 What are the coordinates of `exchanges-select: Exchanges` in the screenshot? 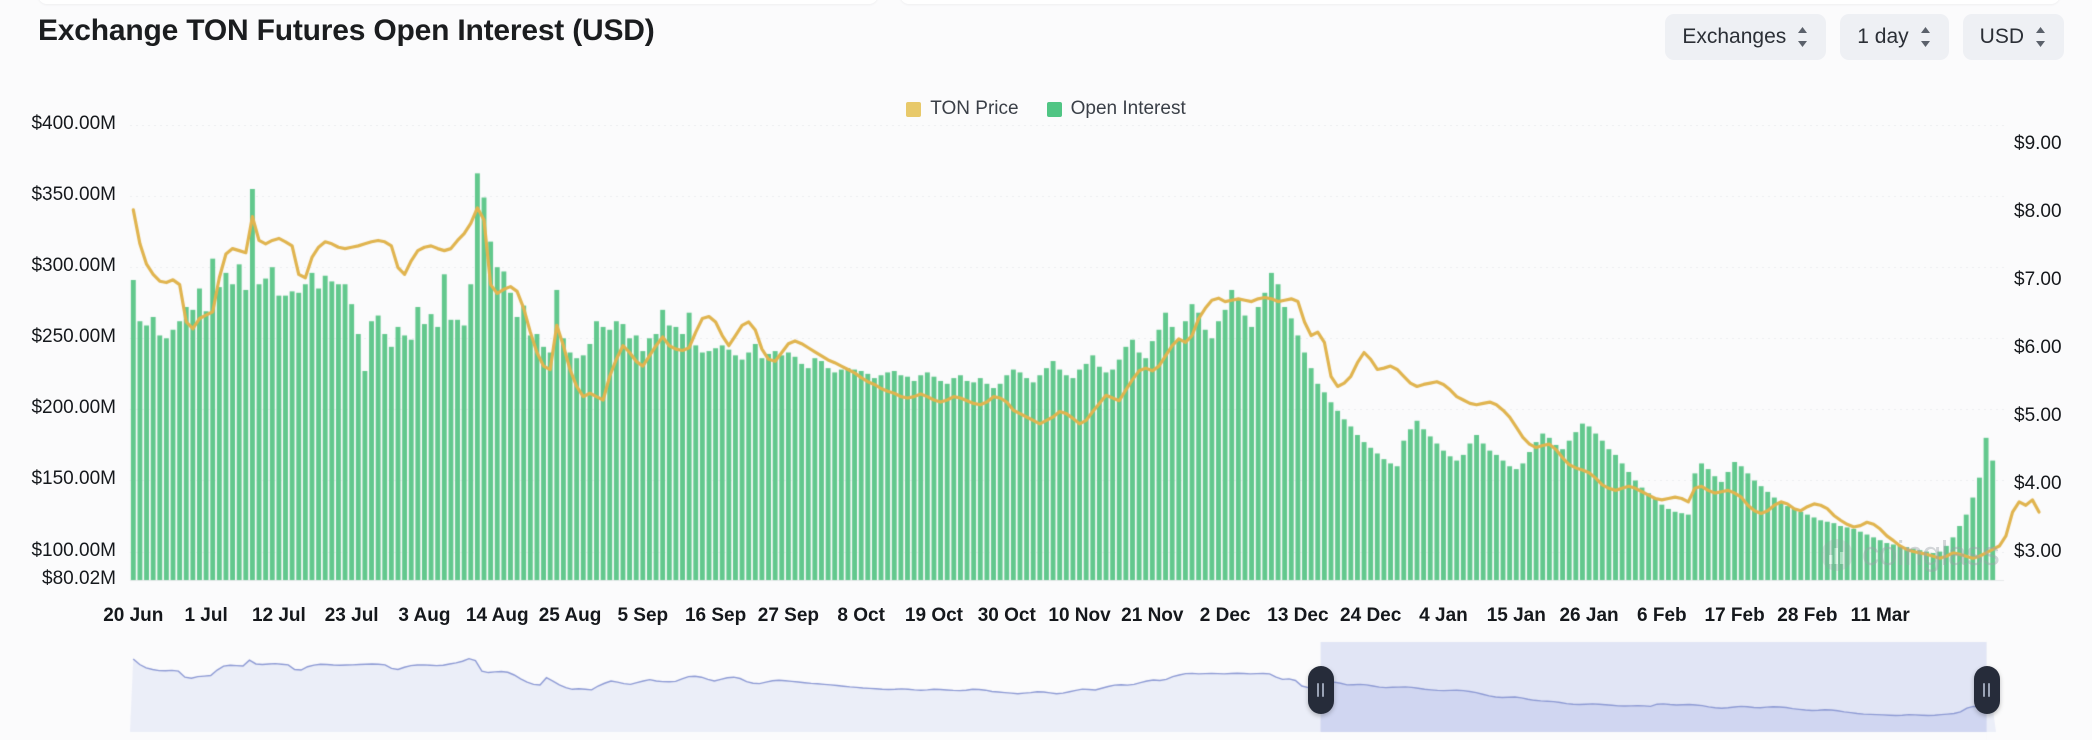 It's located at (1746, 37).